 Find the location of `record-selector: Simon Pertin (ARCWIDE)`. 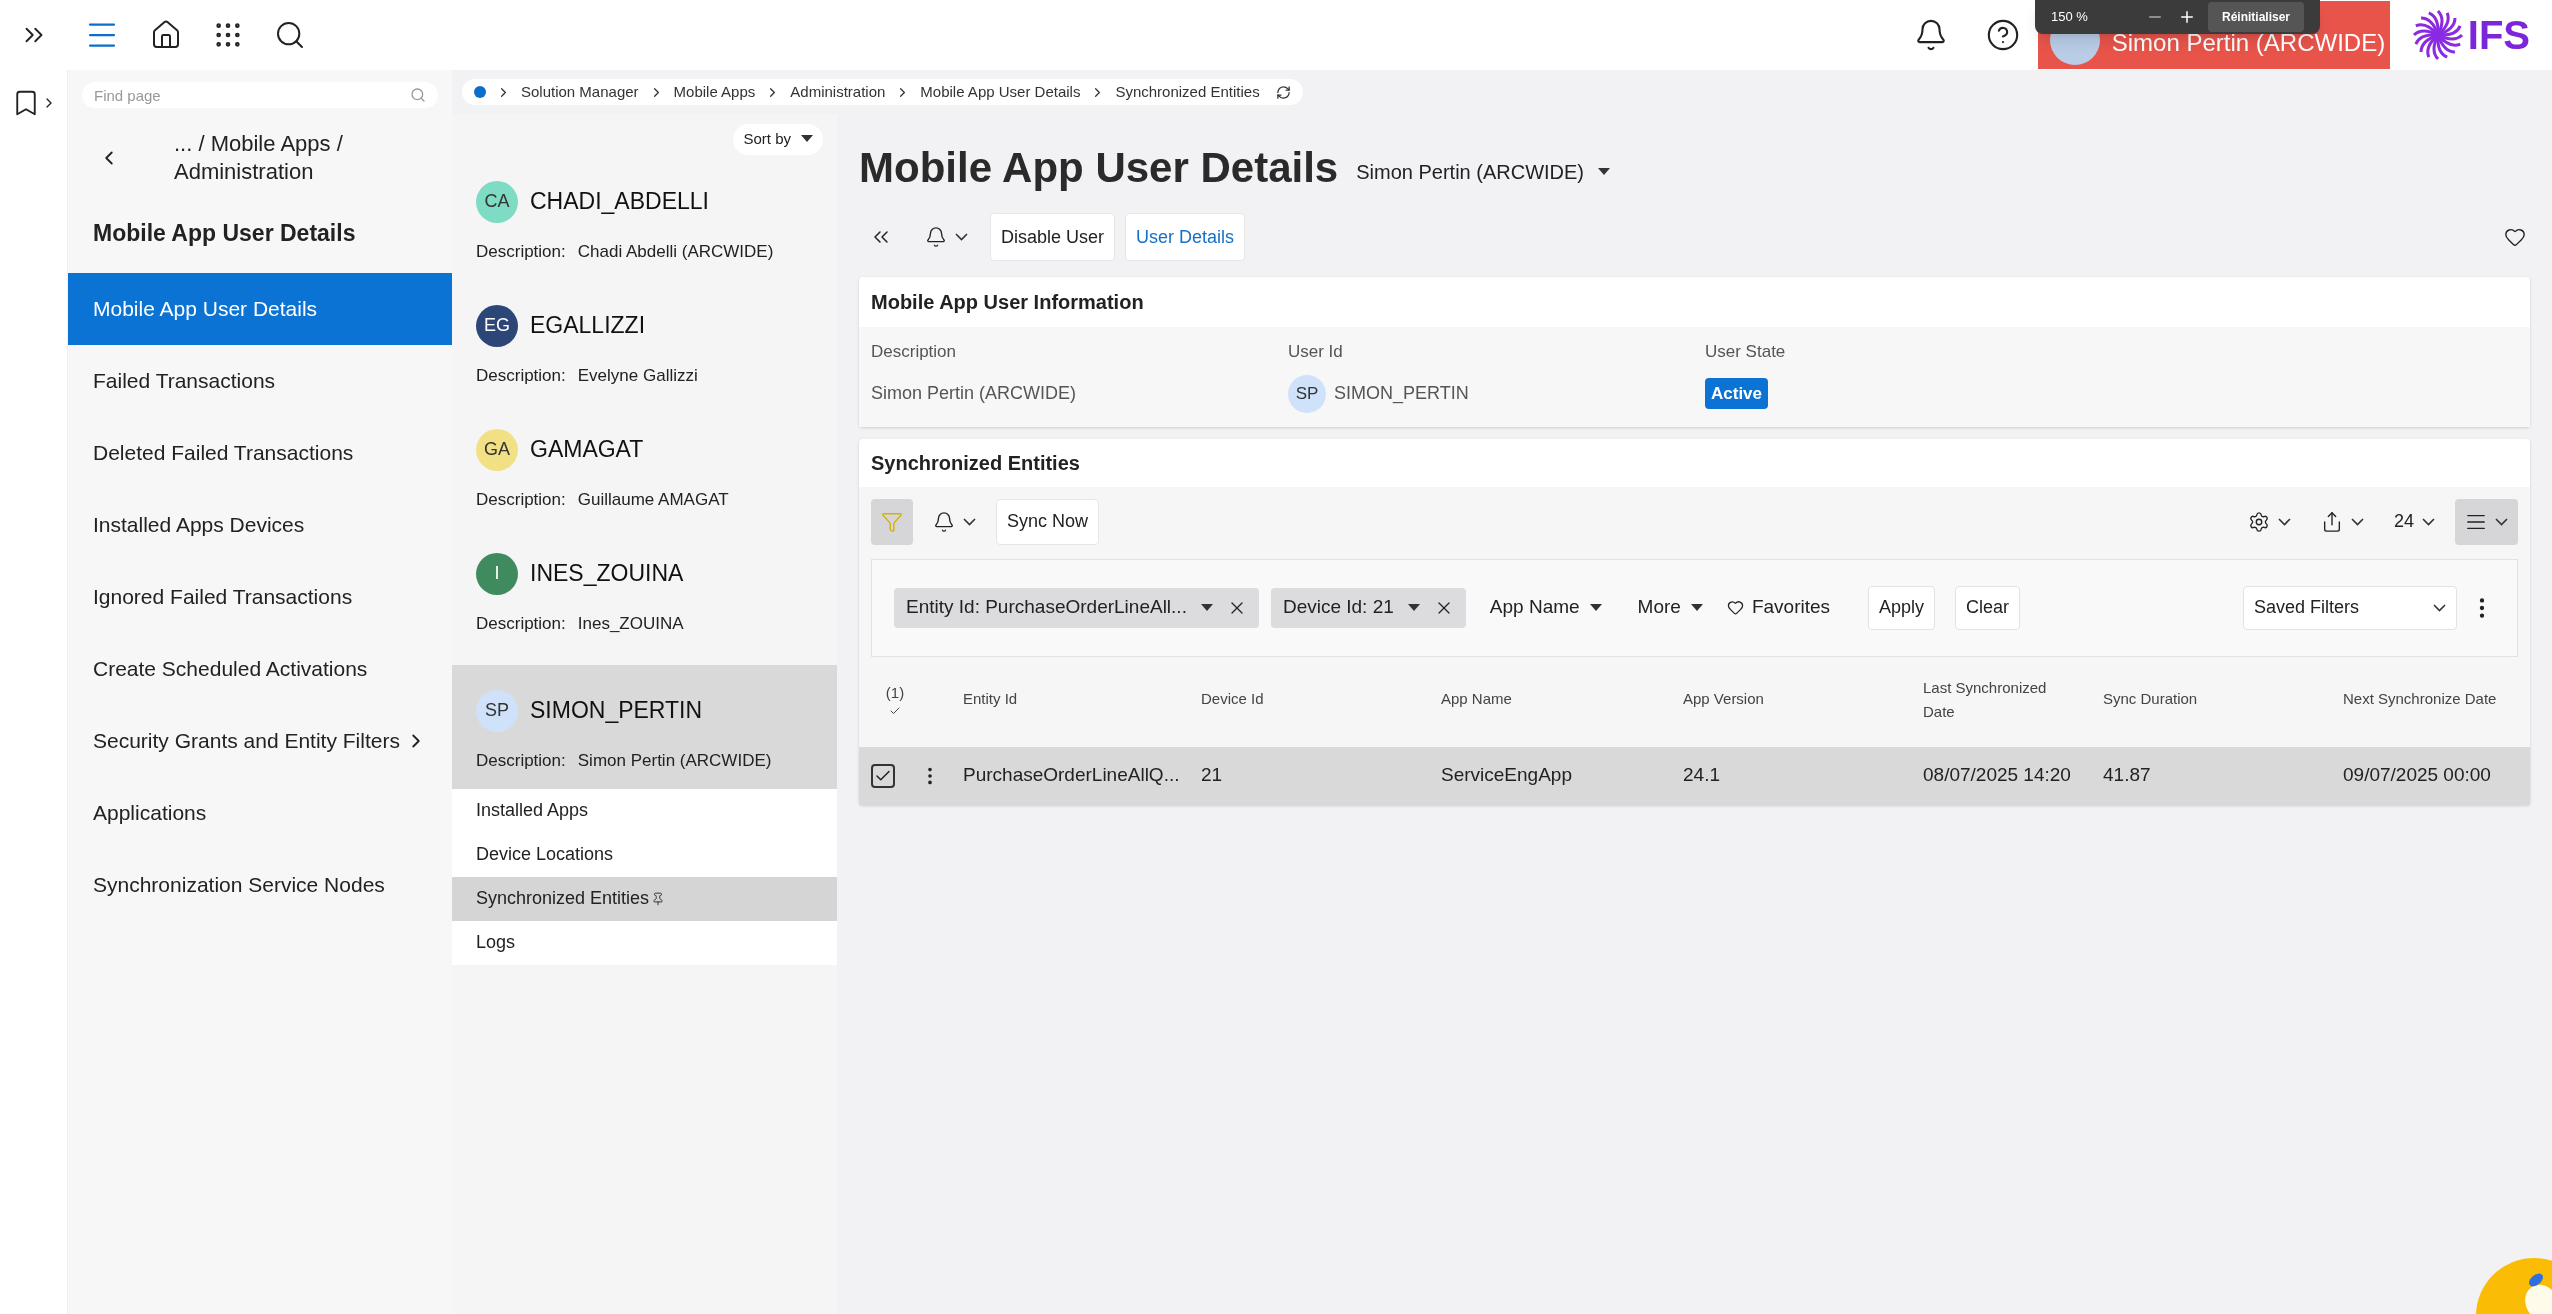

record-selector: Simon Pertin (ARCWIDE) is located at coordinates (1483, 171).